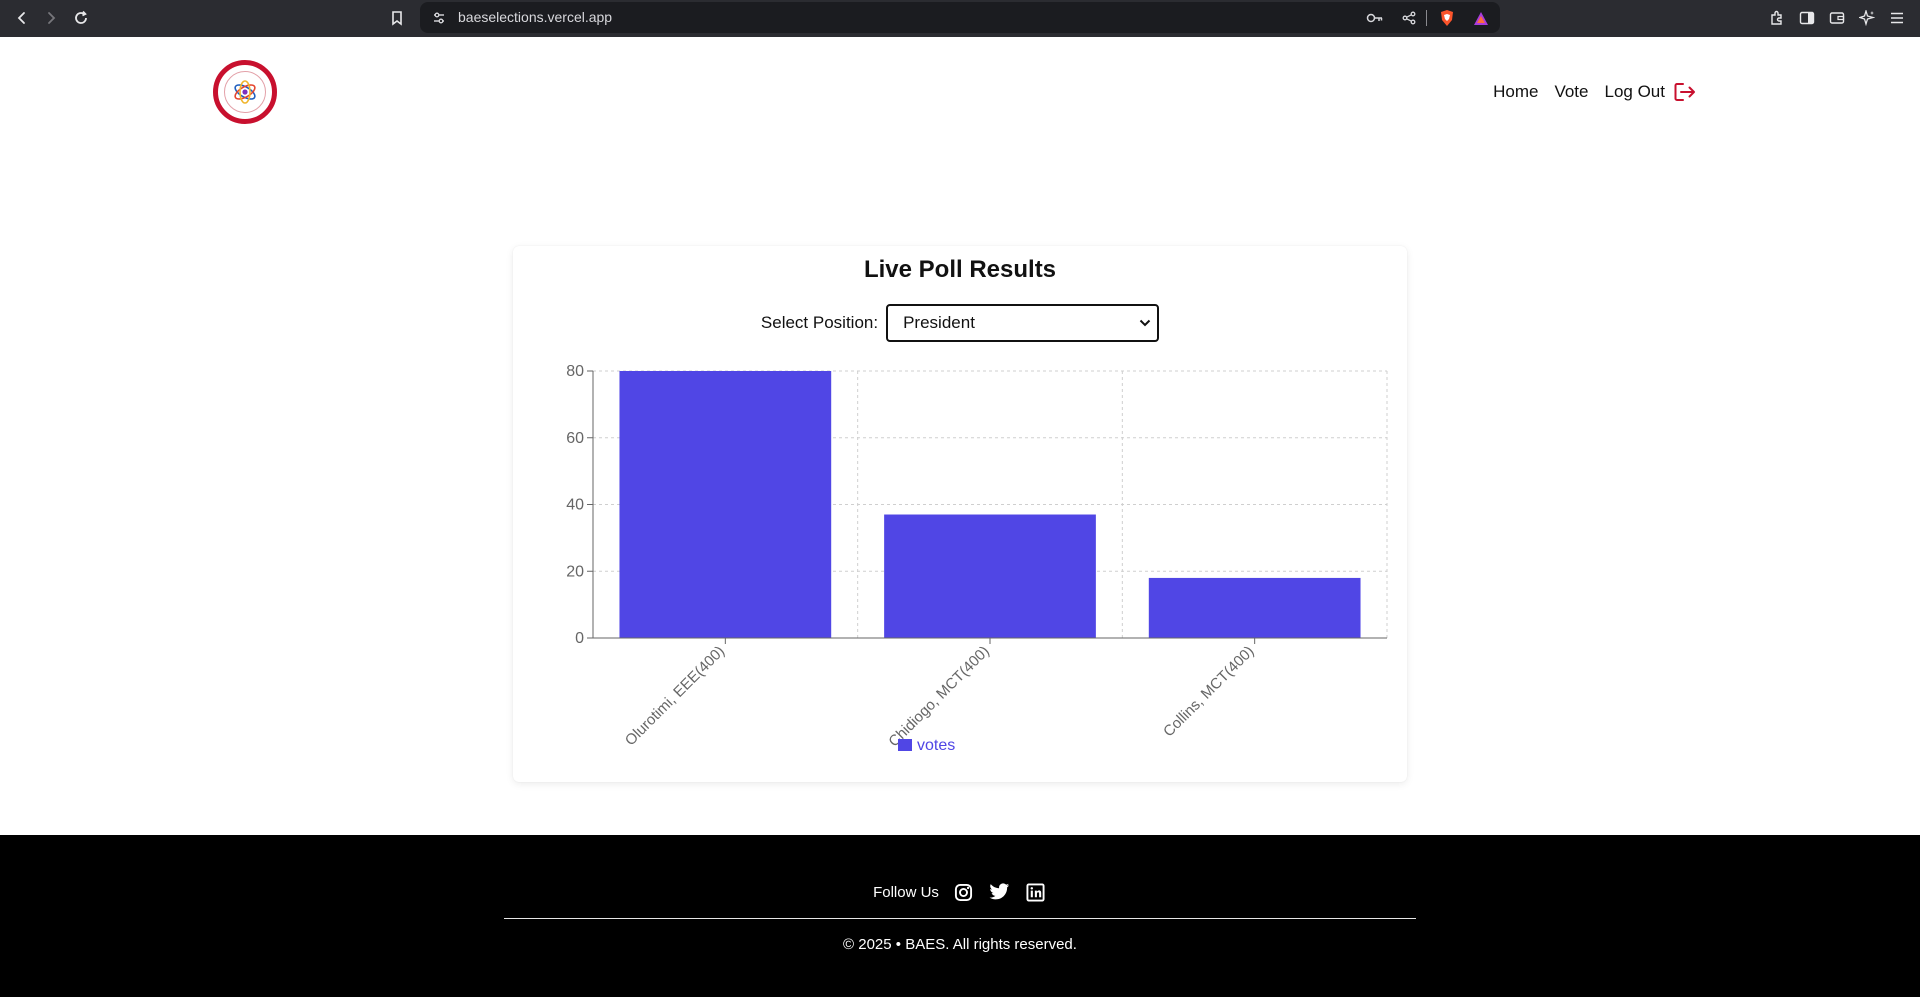 This screenshot has height=997, width=1920. Describe the element at coordinates (1571, 92) in the screenshot. I see `nav-vote-link: Vote` at that location.